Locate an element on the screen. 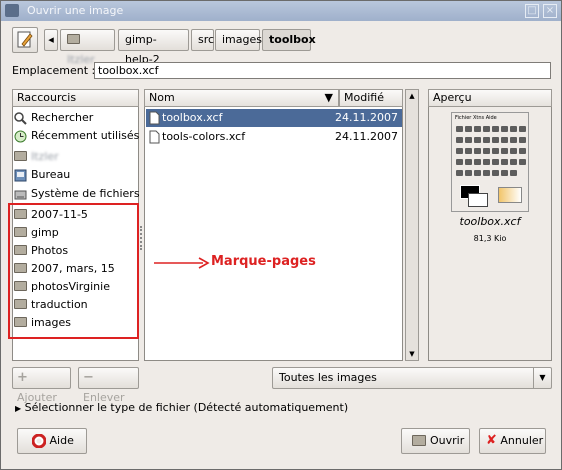  places-header: Raccourcis is located at coordinates (75, 98).